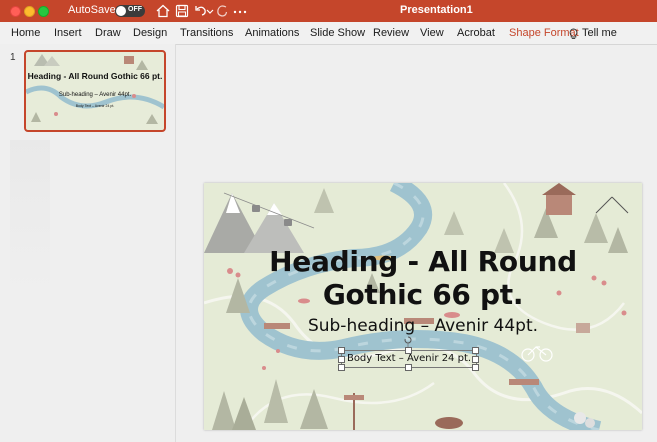 The image size is (657, 442). Describe the element at coordinates (272, 33) in the screenshot. I see `tab-animations: Animations` at that location.